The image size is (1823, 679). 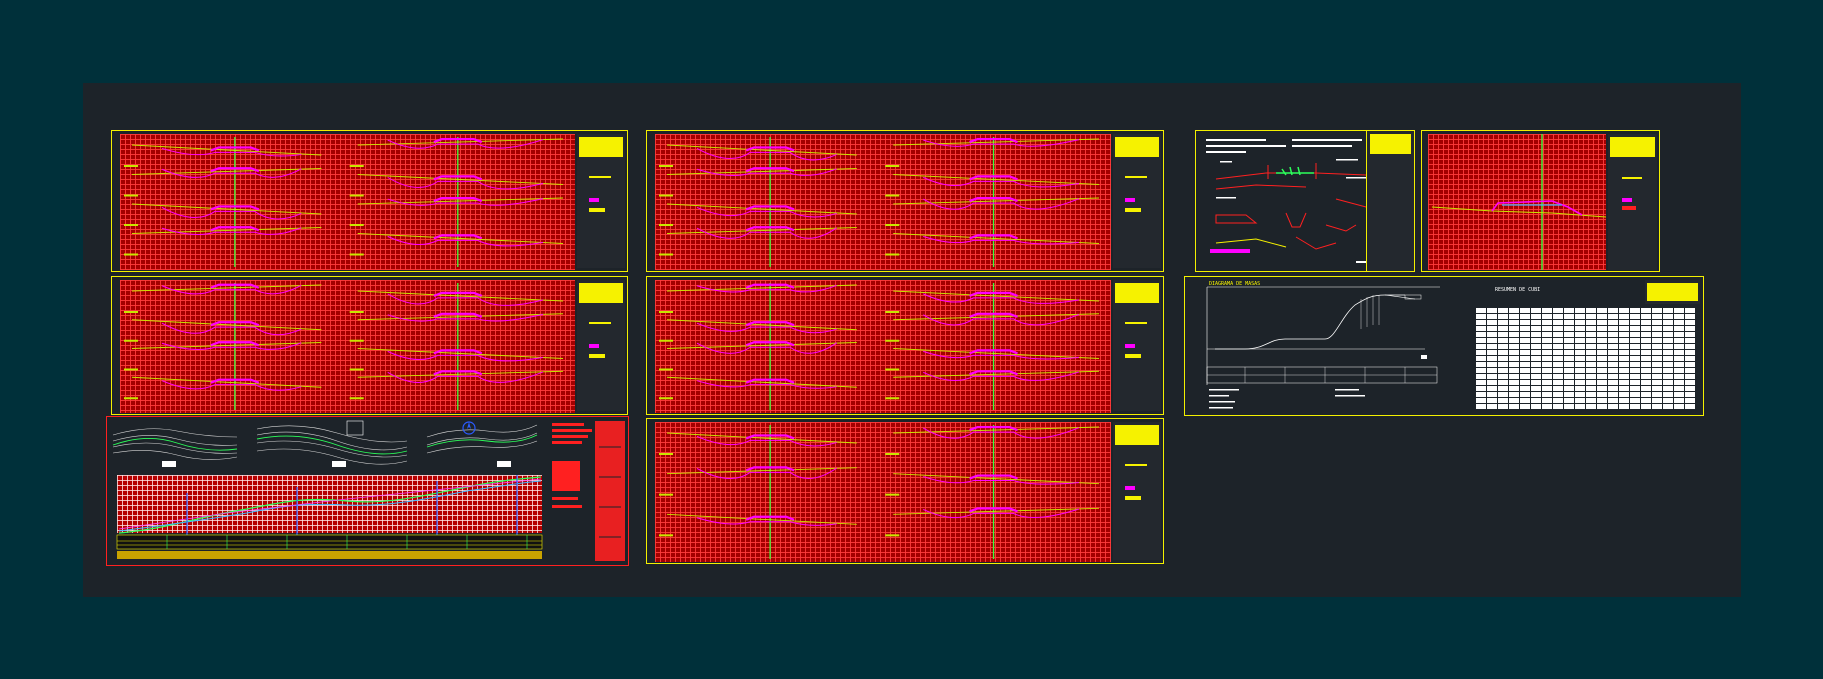 What do you see at coordinates (610, 491) in the screenshot?
I see `plan-title-strip` at bounding box center [610, 491].